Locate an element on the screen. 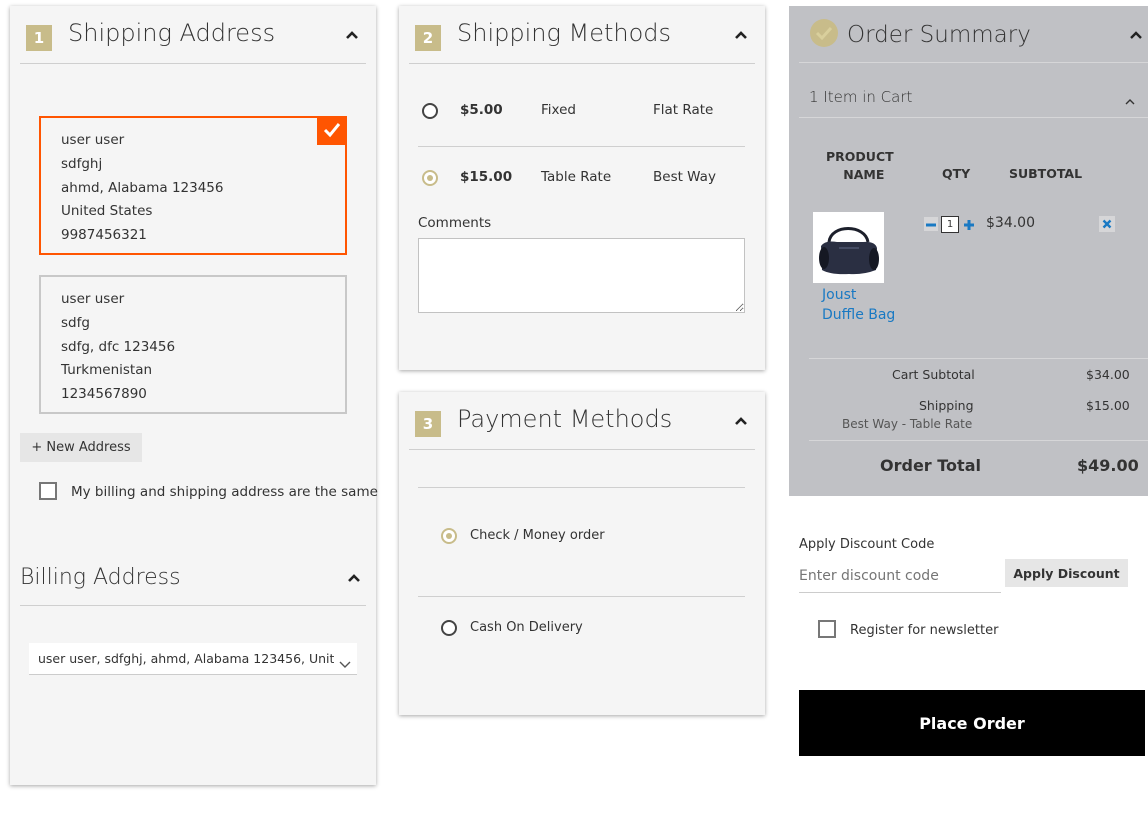  shipping-methods-title: Shipping Methods is located at coordinates (564, 33).